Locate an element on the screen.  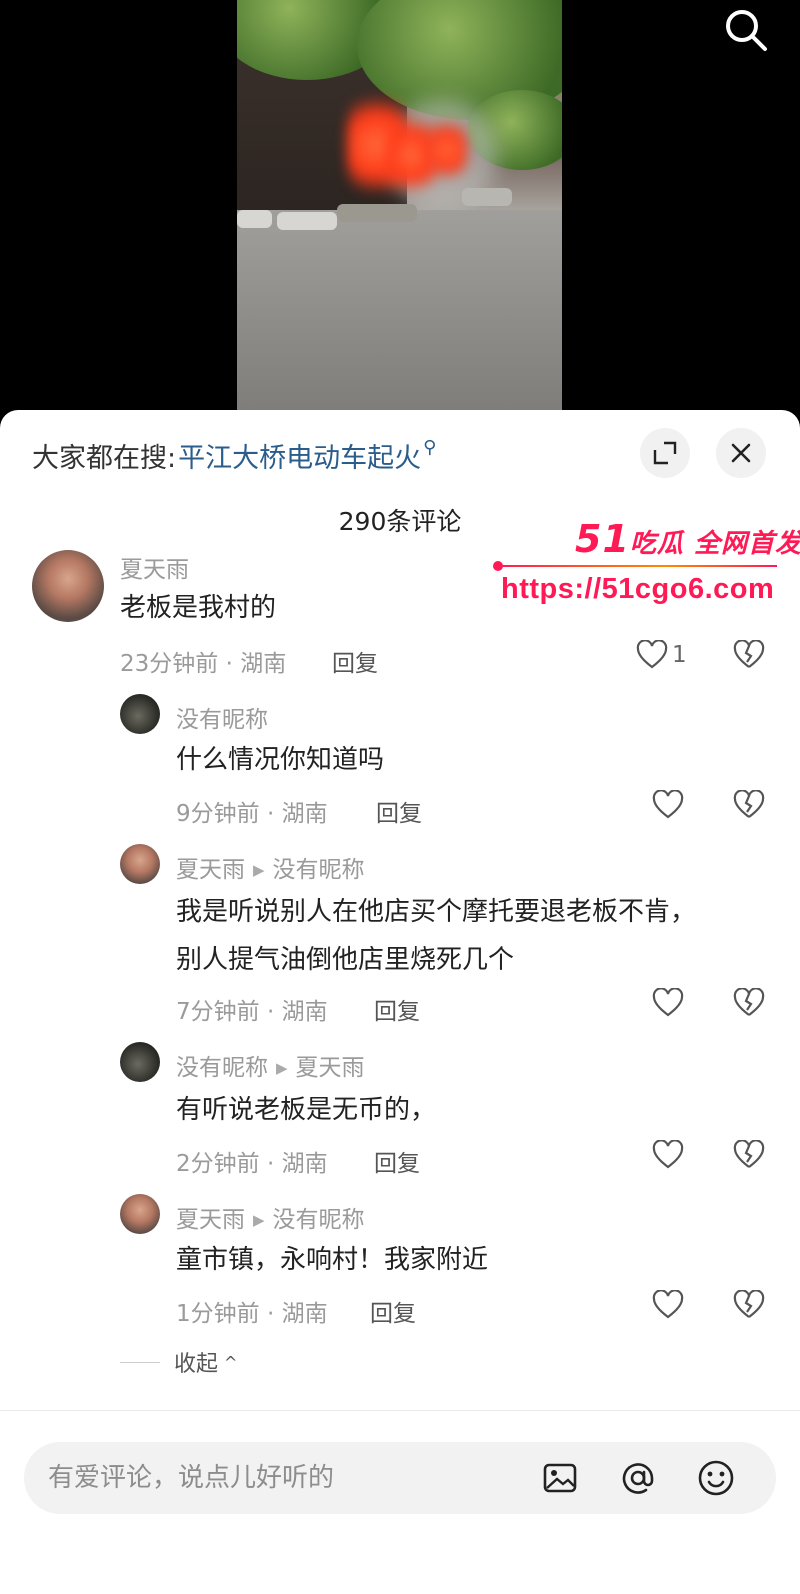
watermark-url: https://51cgo6.com is located at coordinates (638, 589).